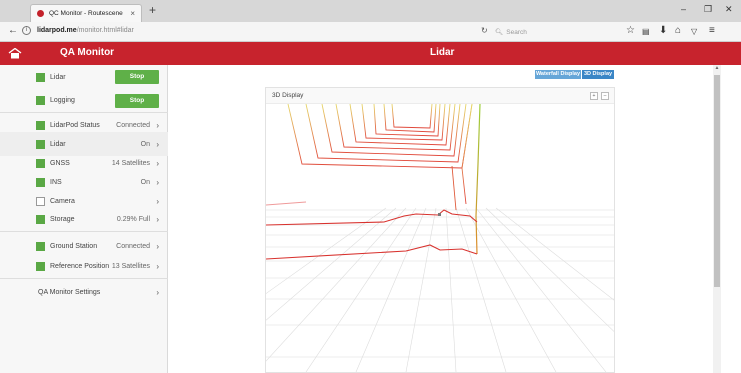 This screenshot has height=373, width=741. Describe the element at coordinates (62, 201) in the screenshot. I see `sidebar-item-label: Camera` at that location.